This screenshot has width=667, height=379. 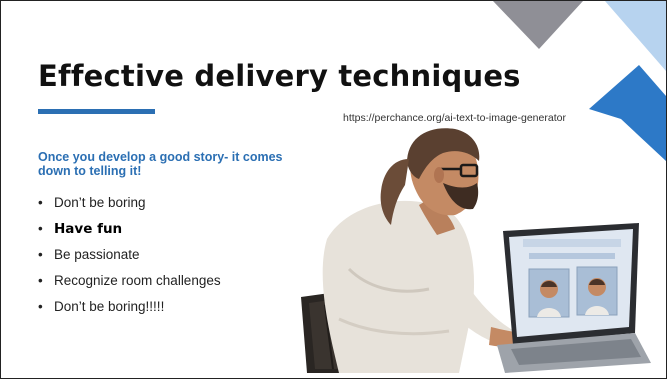 What do you see at coordinates (96, 111) in the screenshot?
I see `title-underline` at bounding box center [96, 111].